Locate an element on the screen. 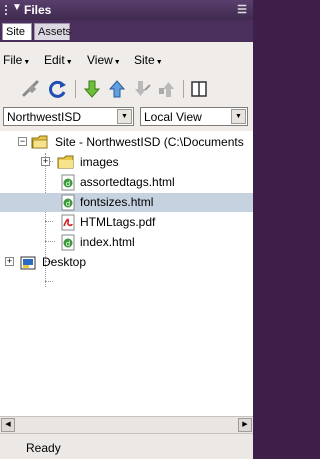 The height and width of the screenshot is (459, 320). tree-row-file: HTMLtags.pdf is located at coordinates (126, 222).